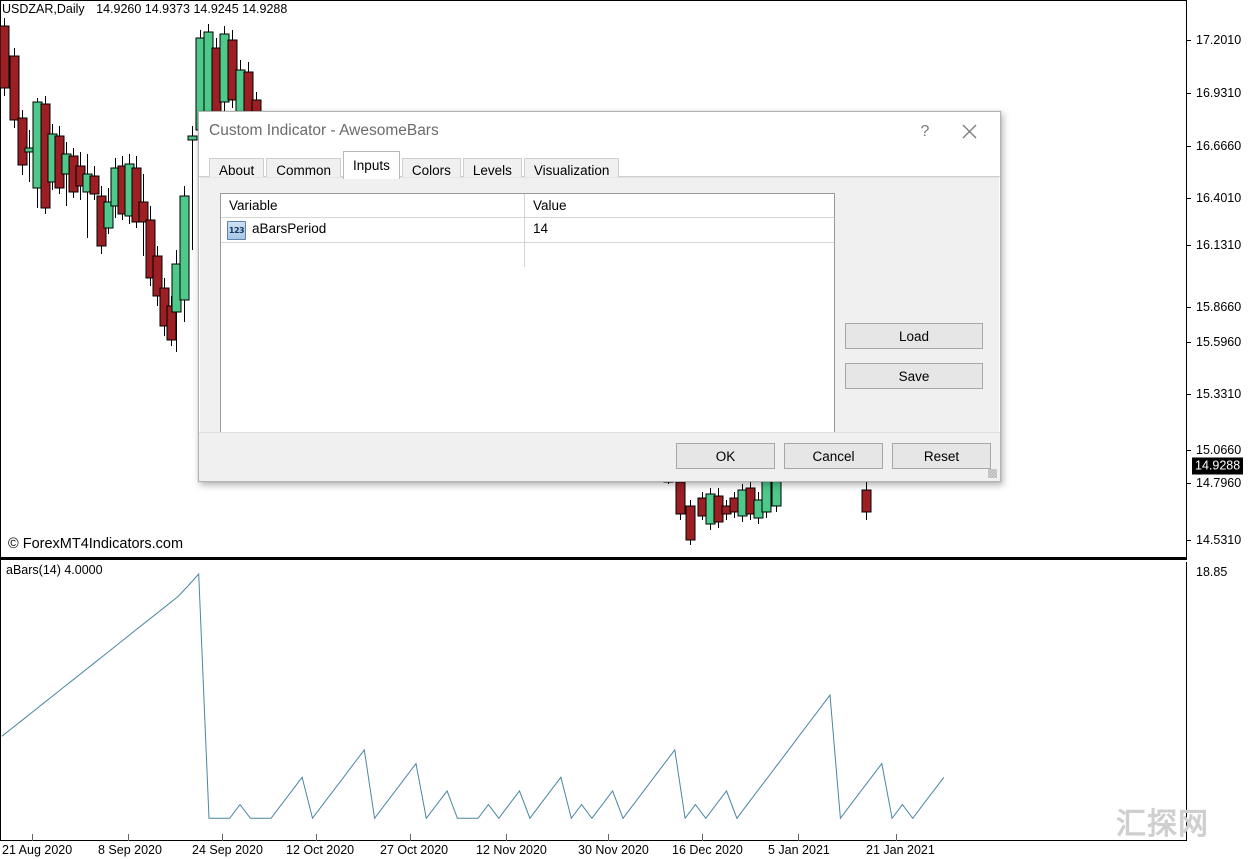 The height and width of the screenshot is (859, 1251). What do you see at coordinates (1219, 93) in the screenshot?
I see `price-label: 16.9310` at bounding box center [1219, 93].